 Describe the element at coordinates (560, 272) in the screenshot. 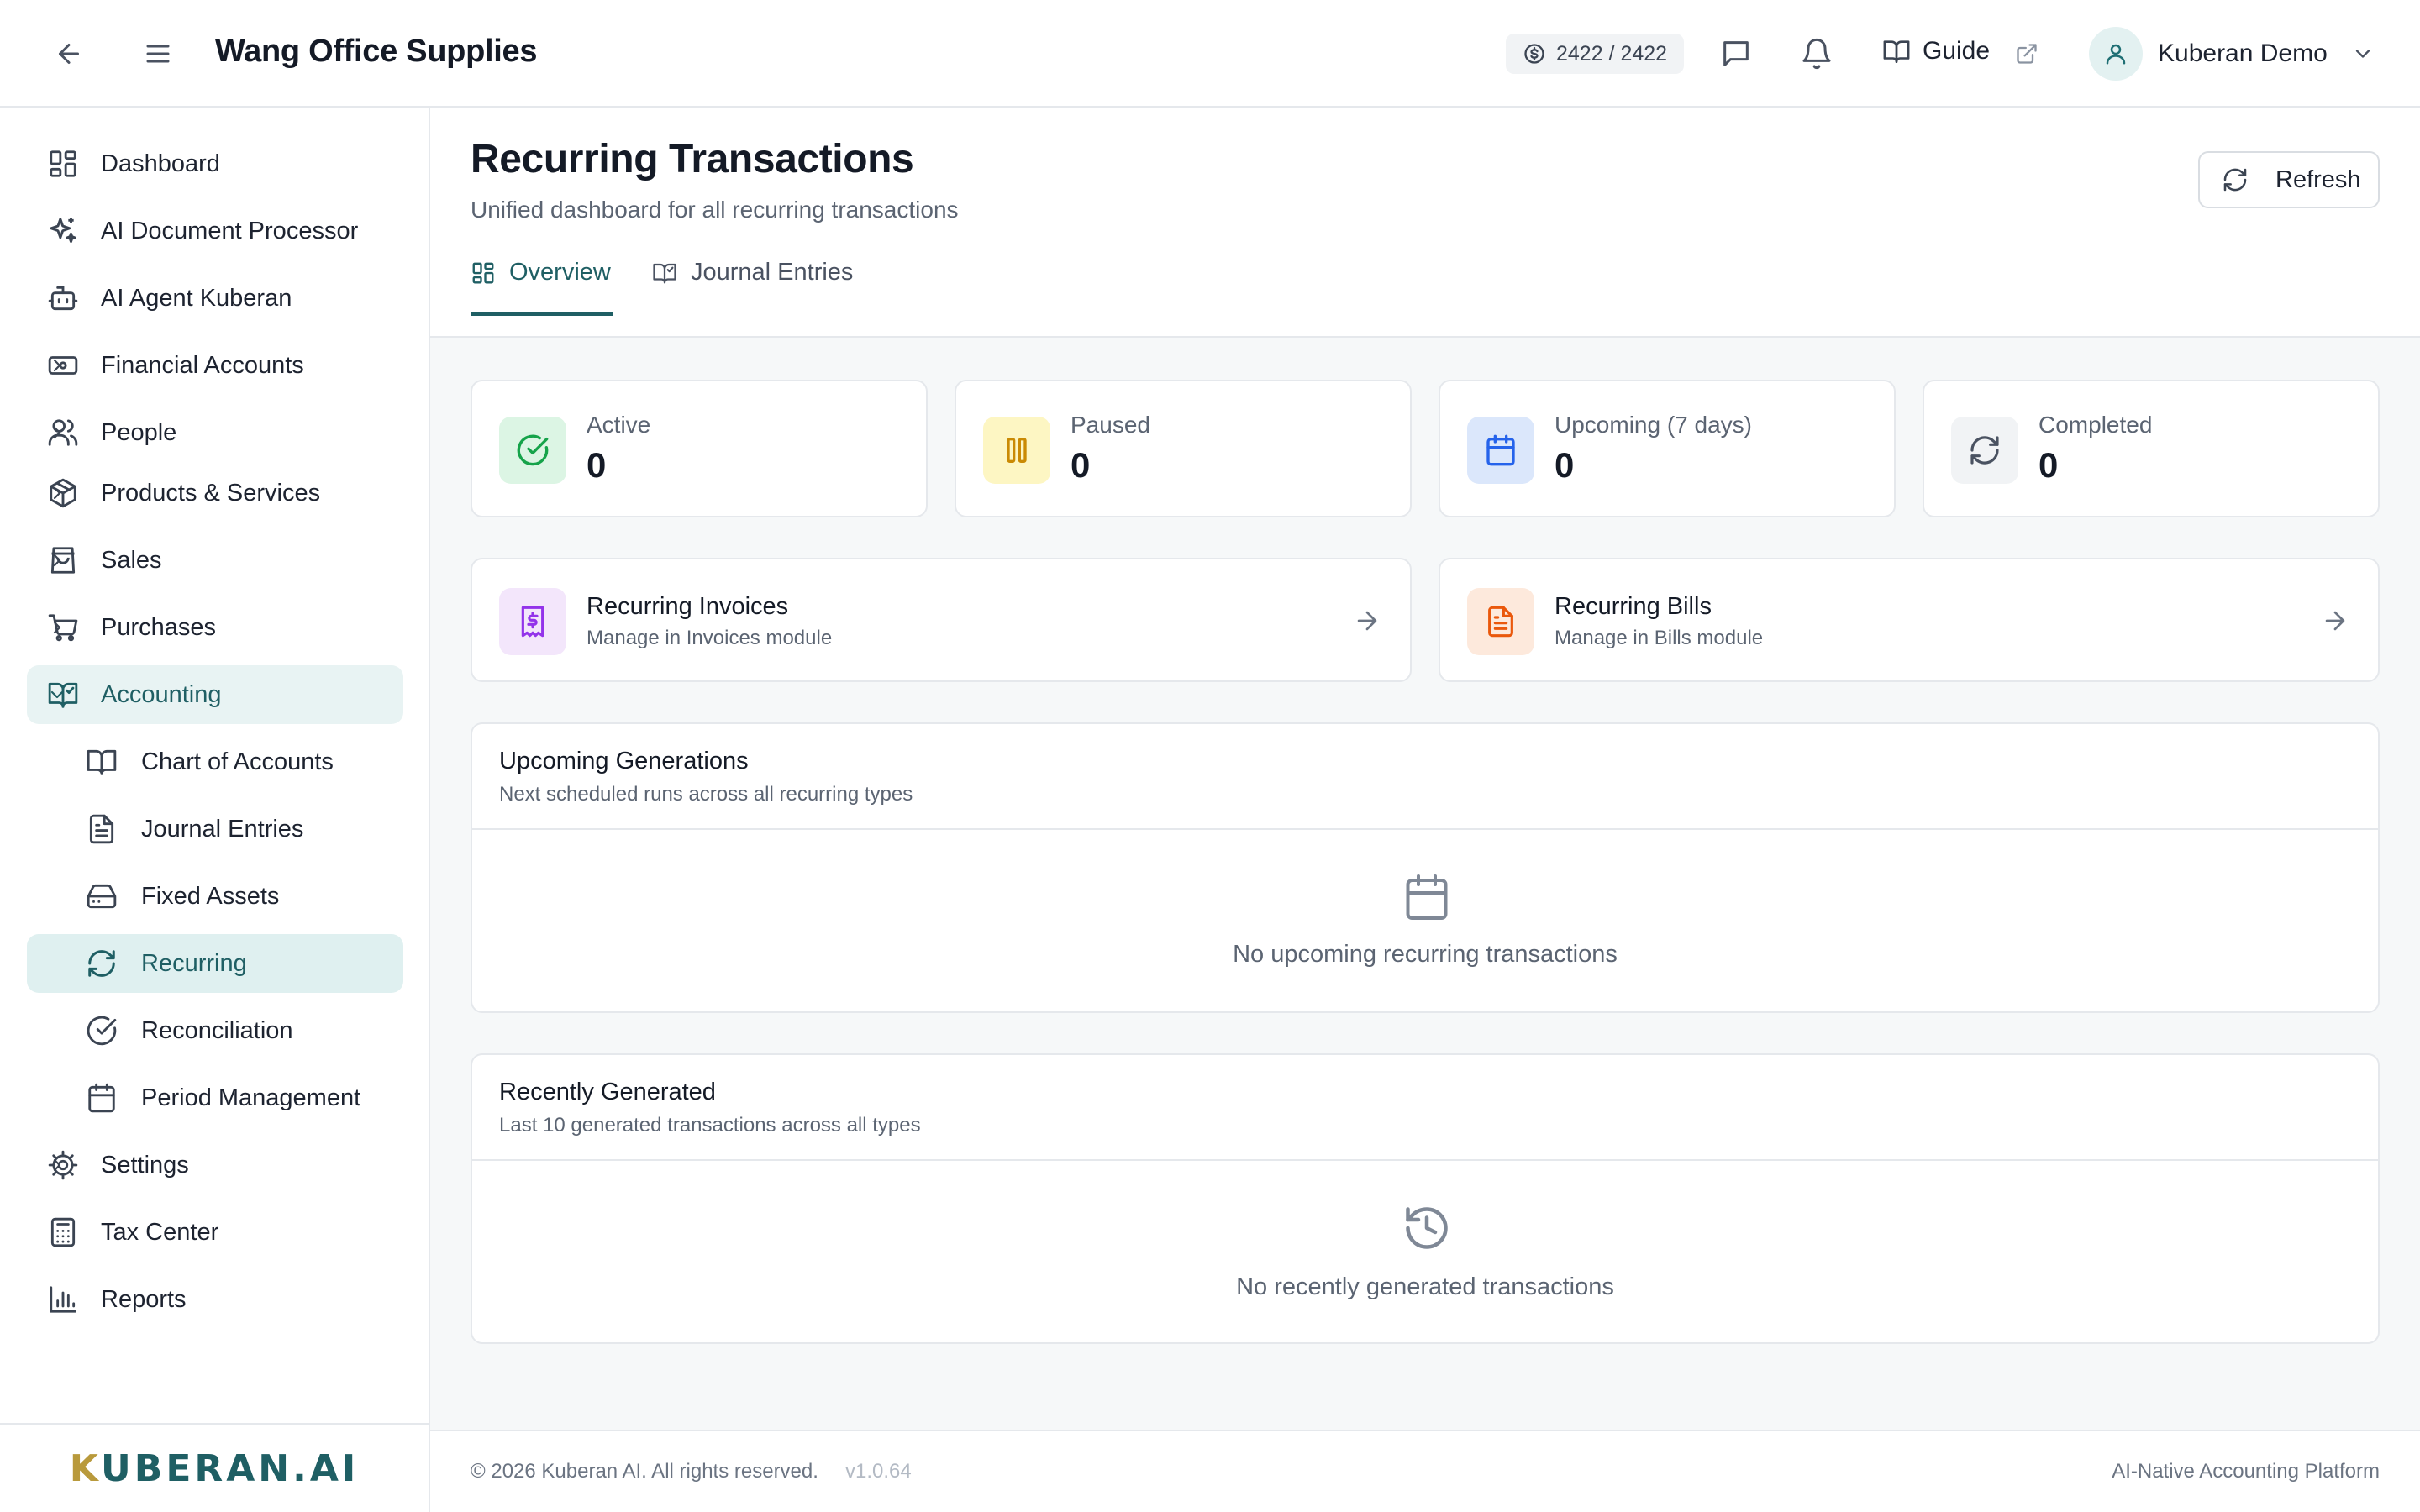

I see `tab-label: Overview` at that location.